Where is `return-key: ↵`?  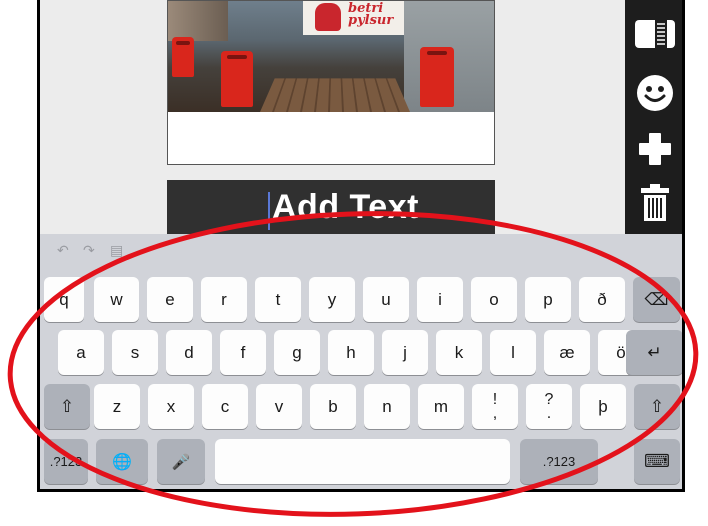 return-key: ↵ is located at coordinates (654, 352).